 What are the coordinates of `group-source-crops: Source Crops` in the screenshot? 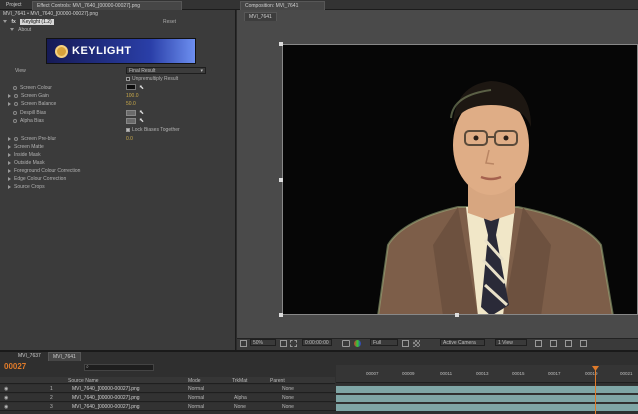 It's located at (26, 187).